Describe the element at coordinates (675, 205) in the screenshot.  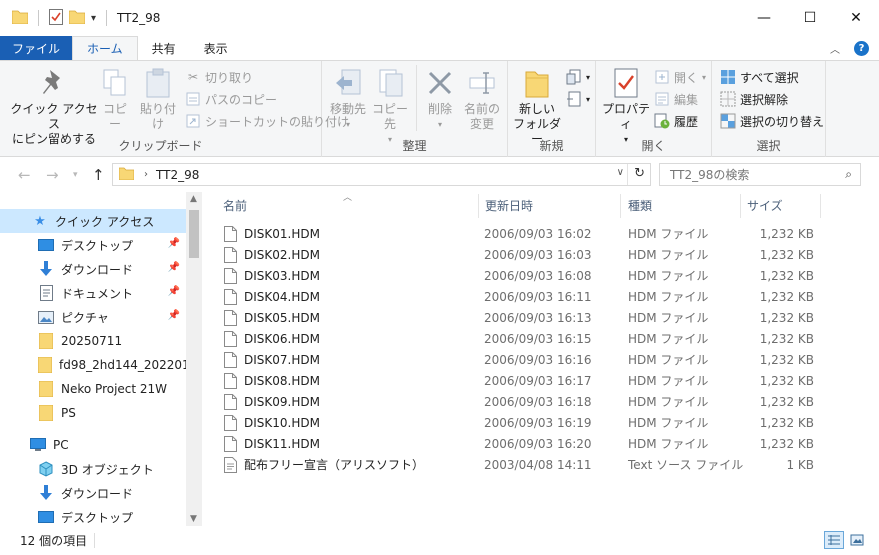
I see `column-header-type: 種類` at that location.